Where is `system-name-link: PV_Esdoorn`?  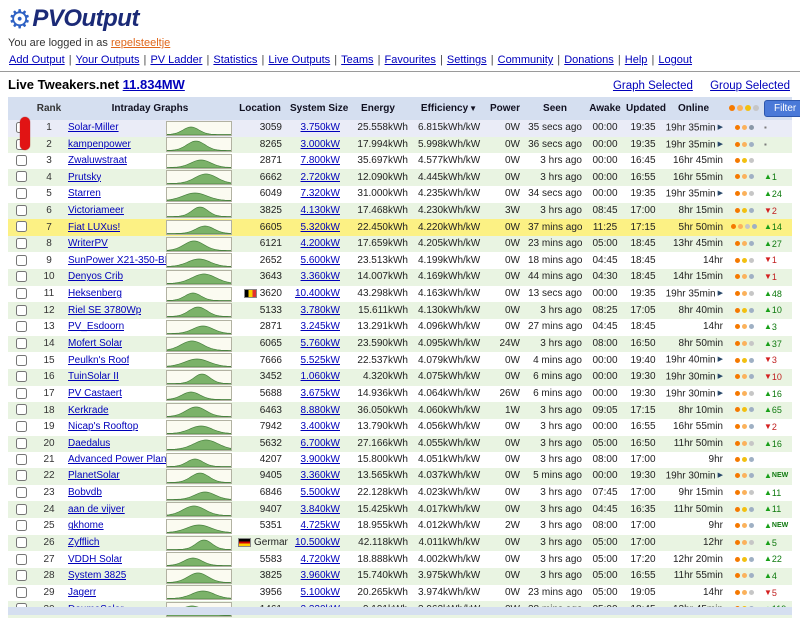
system-name-link: PV_Esdoorn is located at coordinates (96, 327).